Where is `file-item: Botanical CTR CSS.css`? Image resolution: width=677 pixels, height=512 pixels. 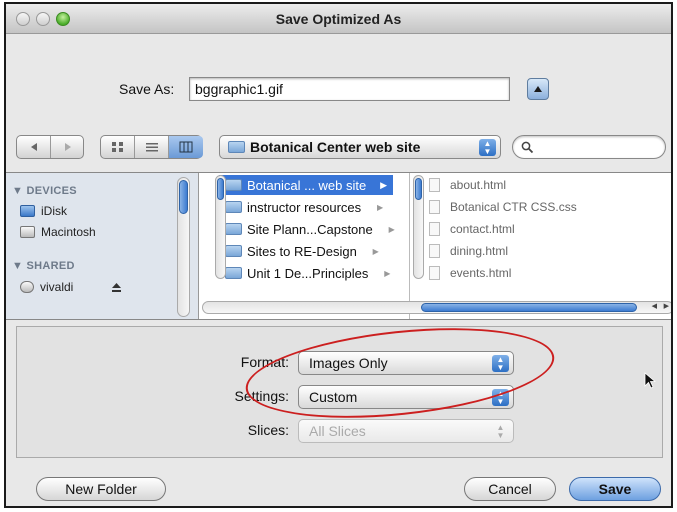
file-item: Botanical CTR CSS.css is located at coordinates (503, 207).